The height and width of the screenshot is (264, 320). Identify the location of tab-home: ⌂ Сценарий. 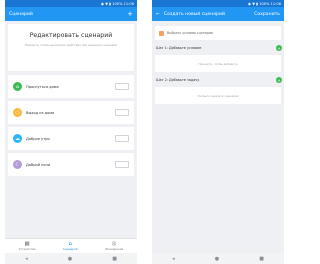
(70, 246).